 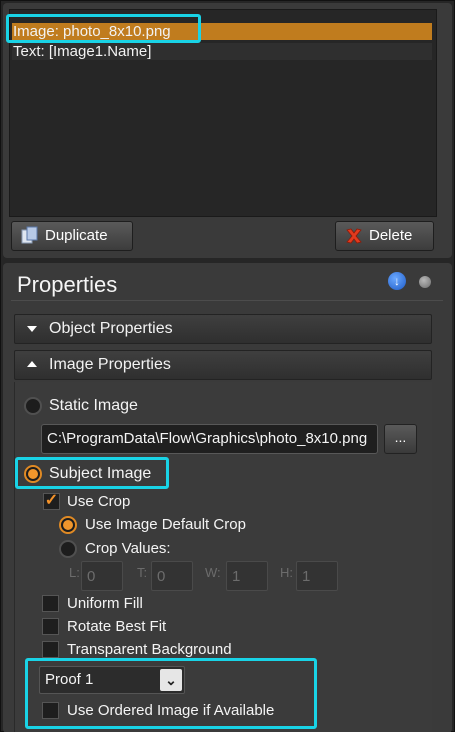 I want to click on delete-icon, so click(x=354, y=236).